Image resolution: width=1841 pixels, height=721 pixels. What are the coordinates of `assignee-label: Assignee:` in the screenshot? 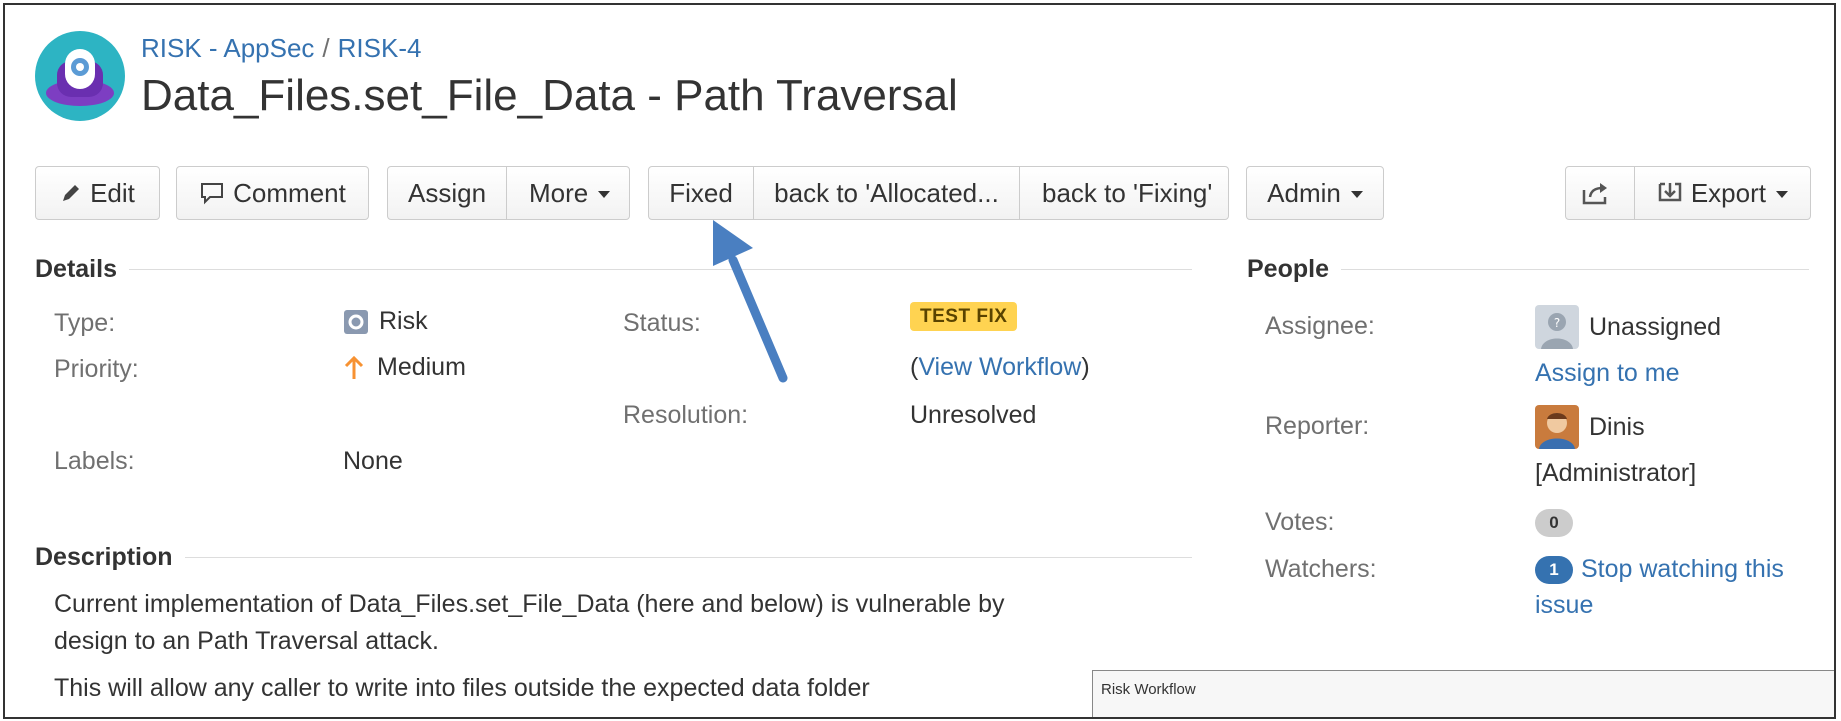 It's located at (1320, 326).